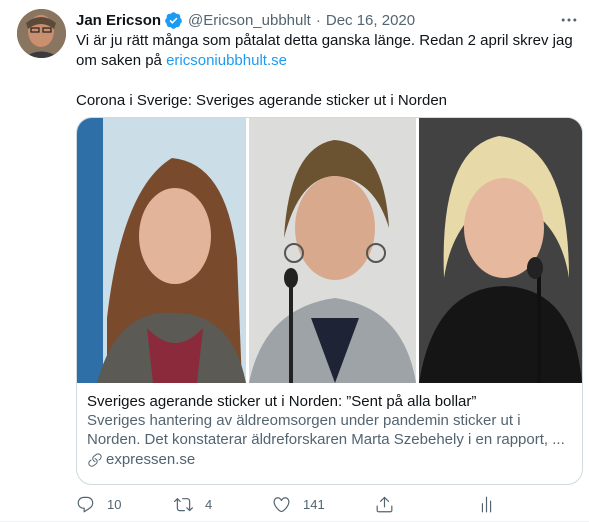 This screenshot has height=522, width=589. I want to click on more-icon, so click(569, 20).